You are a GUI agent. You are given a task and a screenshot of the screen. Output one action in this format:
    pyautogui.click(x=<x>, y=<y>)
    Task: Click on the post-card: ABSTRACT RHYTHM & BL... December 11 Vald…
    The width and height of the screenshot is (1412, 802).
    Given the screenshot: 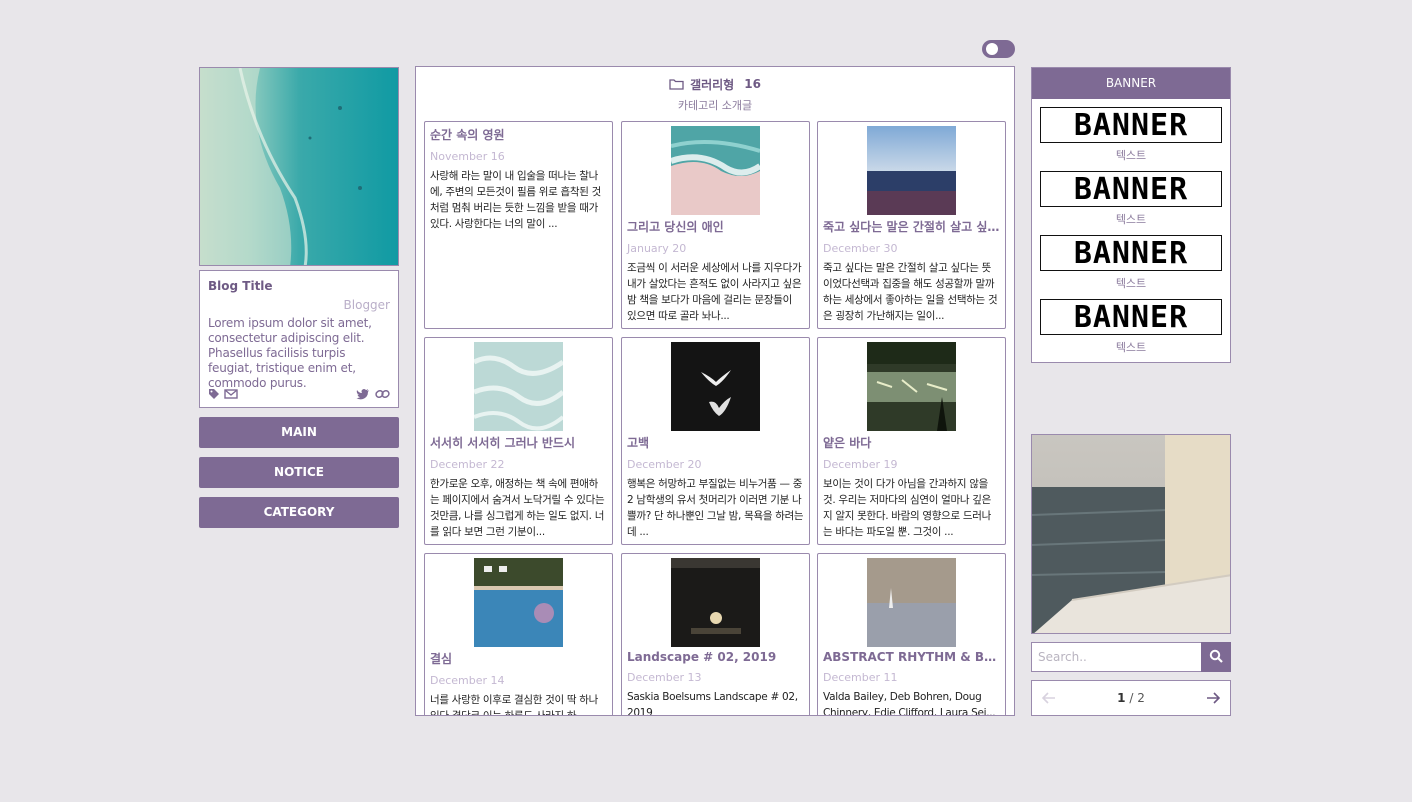 What is the action you would take?
    pyautogui.click(x=911, y=634)
    